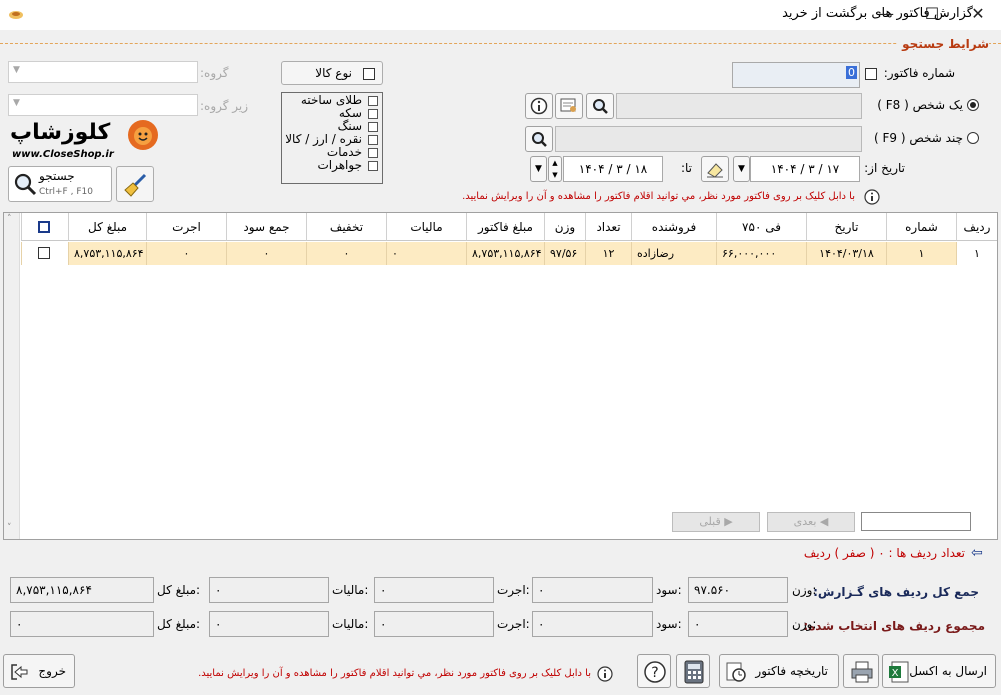 This screenshot has height=695, width=1001. Describe the element at coordinates (918, 138) in the screenshot. I see `many-persons-label: چند شخص ( F9 )` at that location.